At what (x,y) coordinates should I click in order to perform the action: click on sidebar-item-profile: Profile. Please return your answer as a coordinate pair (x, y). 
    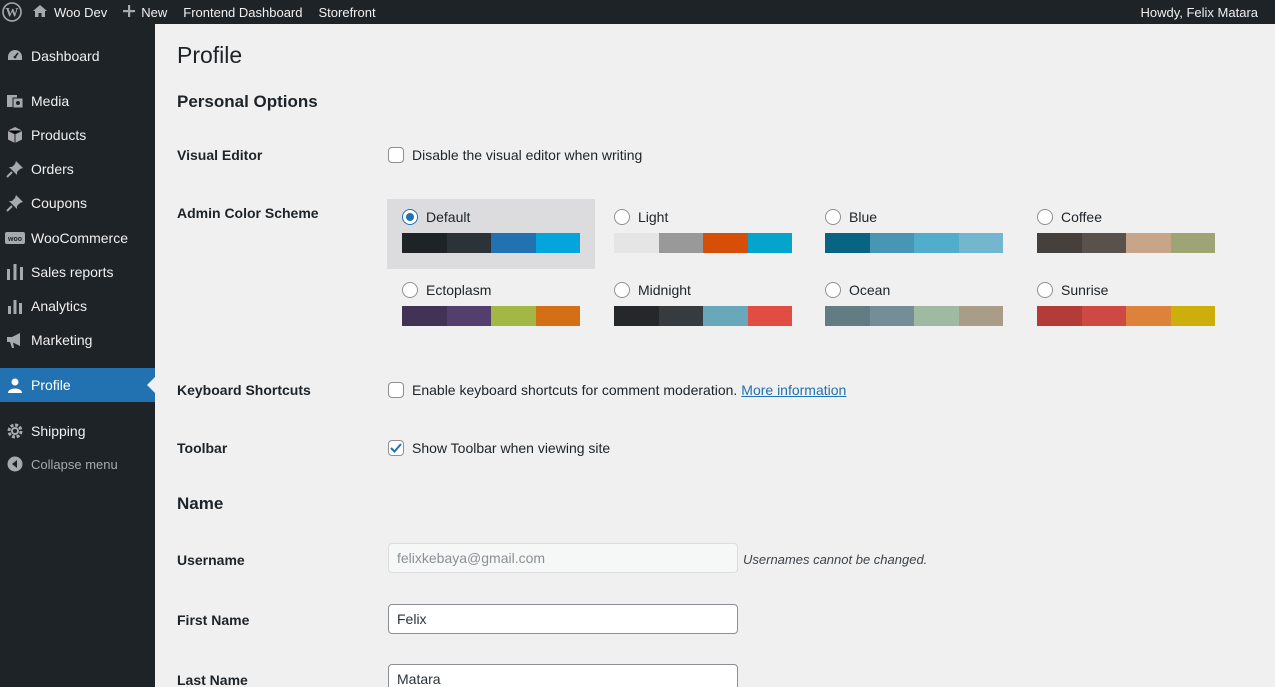
    Looking at the image, I should click on (77, 385).